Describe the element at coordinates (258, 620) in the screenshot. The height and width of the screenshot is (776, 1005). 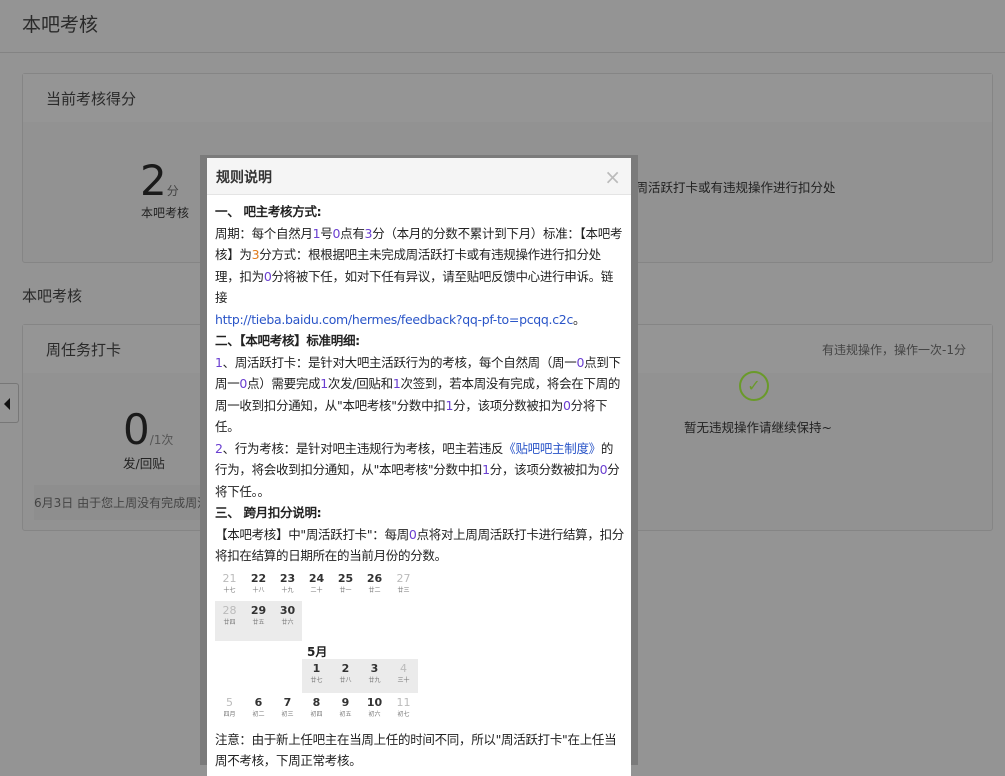
I see `calendar-day: 29 廿五` at that location.